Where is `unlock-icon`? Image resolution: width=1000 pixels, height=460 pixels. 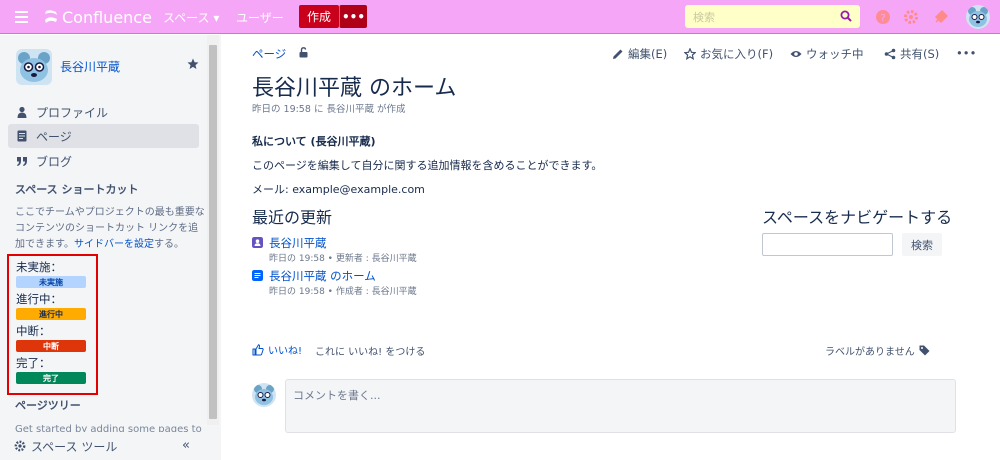 unlock-icon is located at coordinates (303, 52).